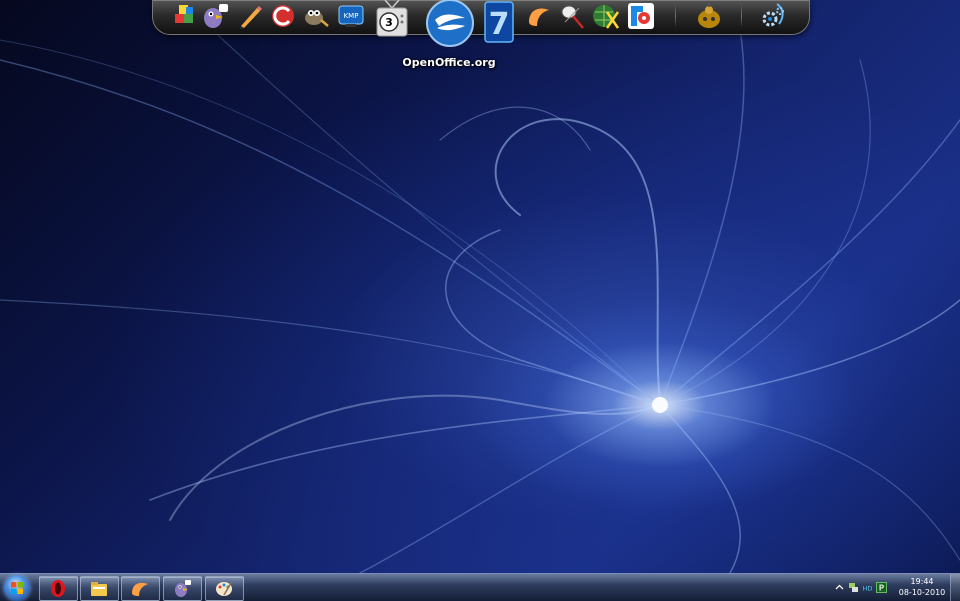 The image size is (960, 601). I want to click on taskbar-paint-button, so click(224, 588).